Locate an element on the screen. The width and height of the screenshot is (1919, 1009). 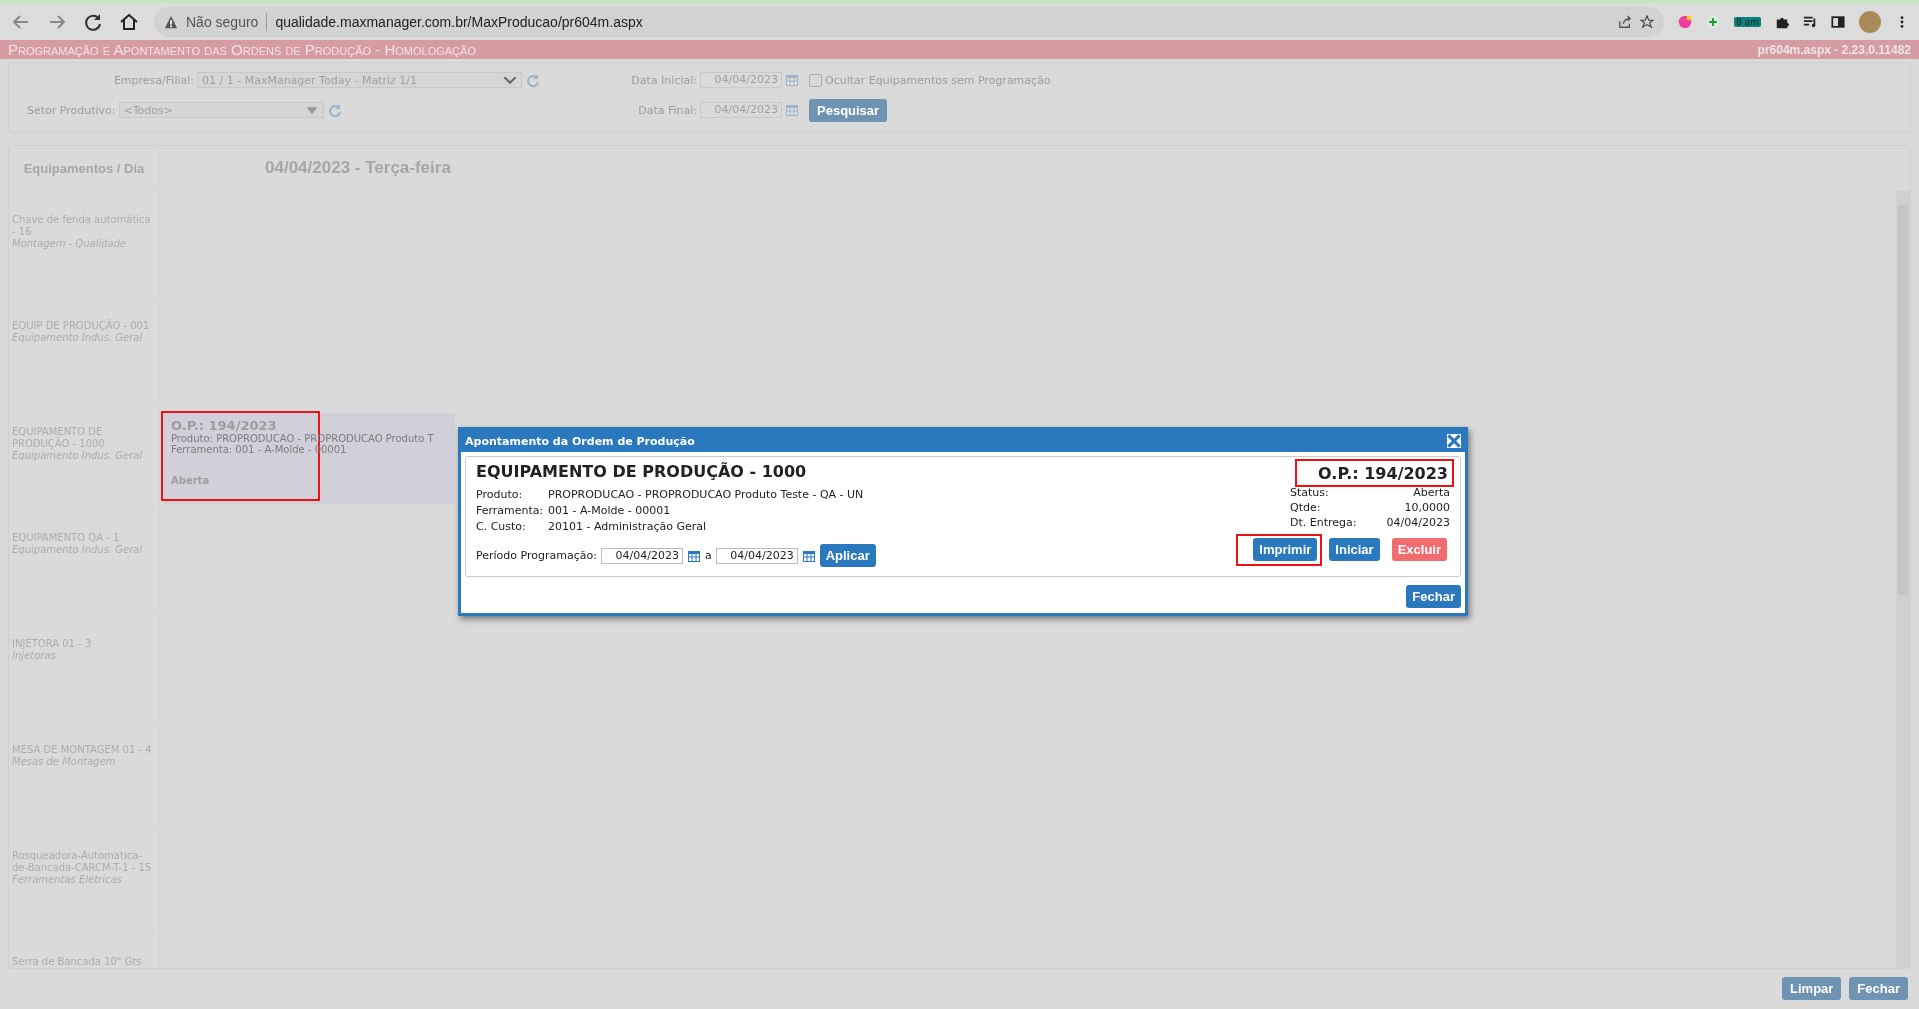
order-status: Aberta is located at coordinates (191, 480).